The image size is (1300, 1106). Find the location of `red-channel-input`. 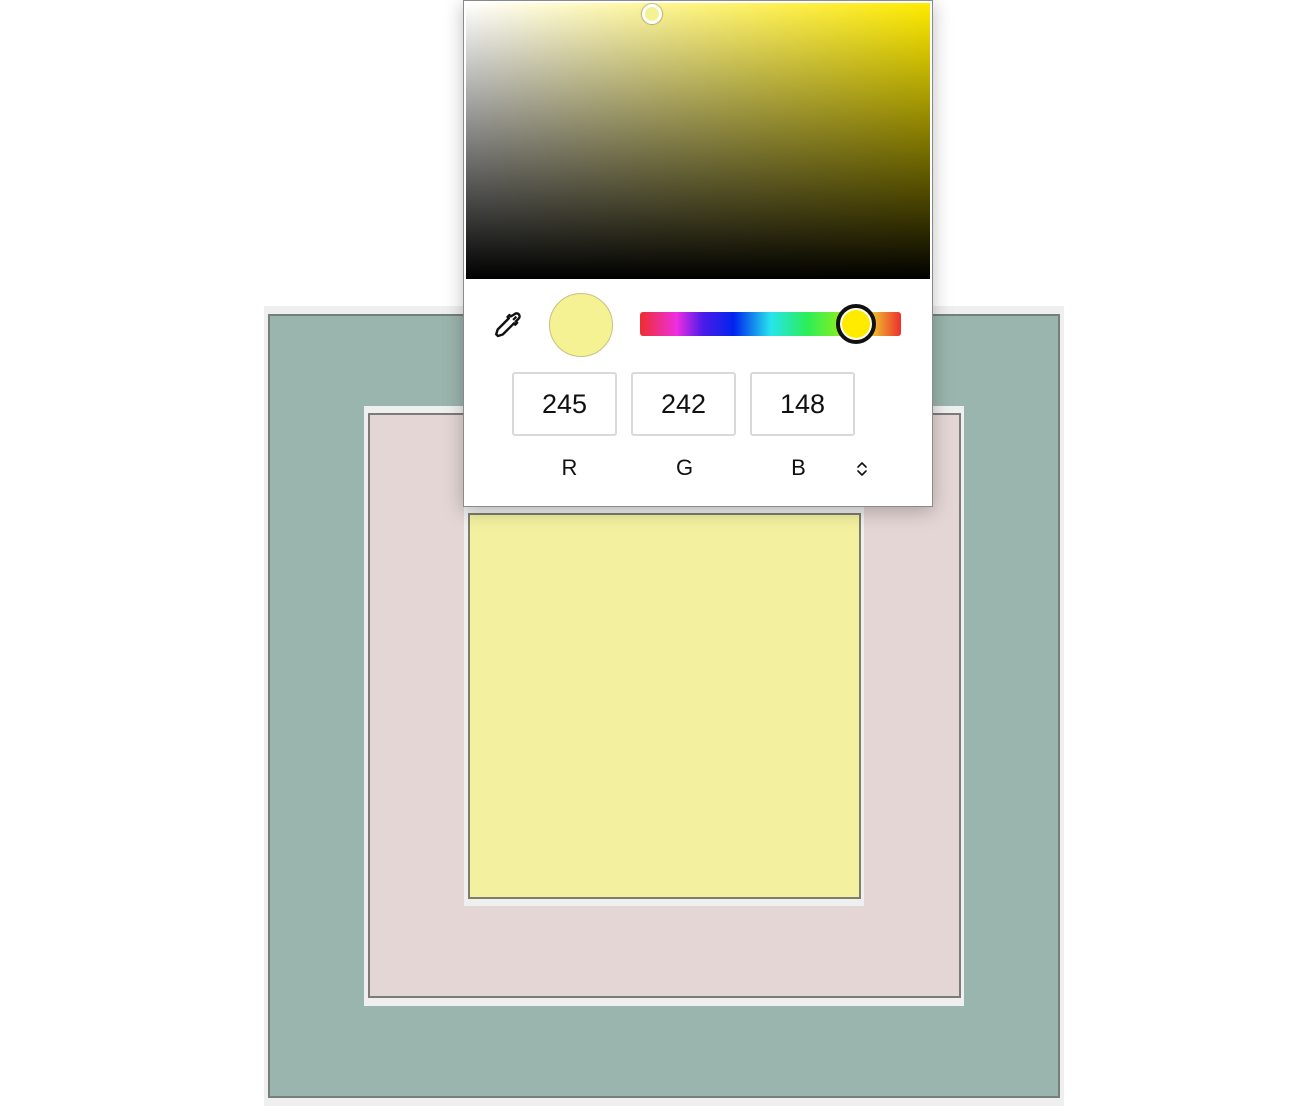

red-channel-input is located at coordinates (564, 404).